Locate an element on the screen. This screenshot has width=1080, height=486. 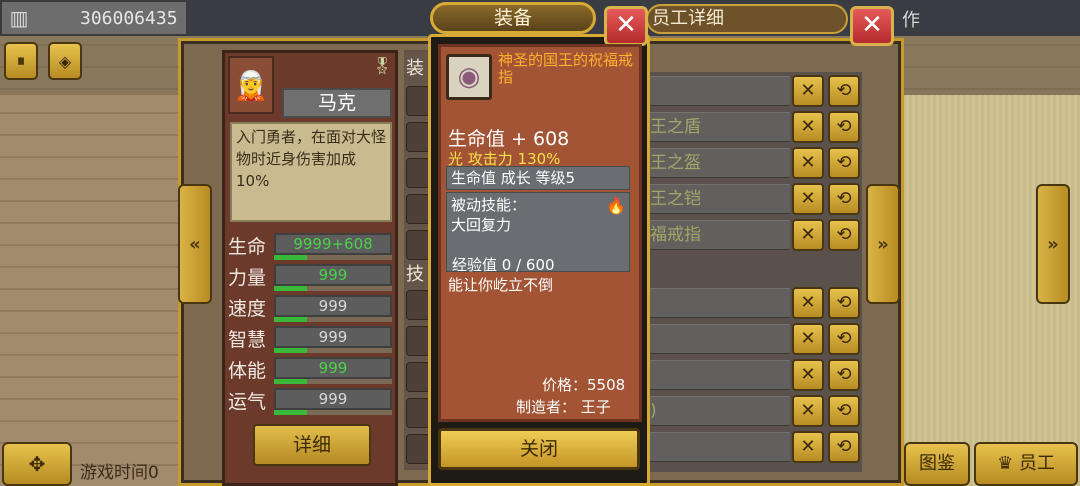
close-staff-detail-button: ✕ is located at coordinates (872, 26).